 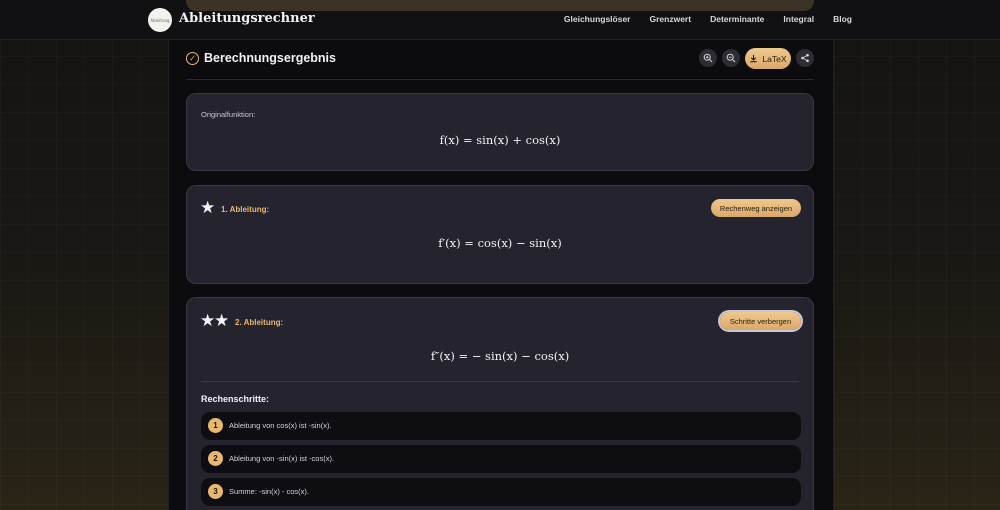 What do you see at coordinates (501, 459) in the screenshot?
I see `step-item: 2 Ableitung von -sin(x) ist -cos(x).` at bounding box center [501, 459].